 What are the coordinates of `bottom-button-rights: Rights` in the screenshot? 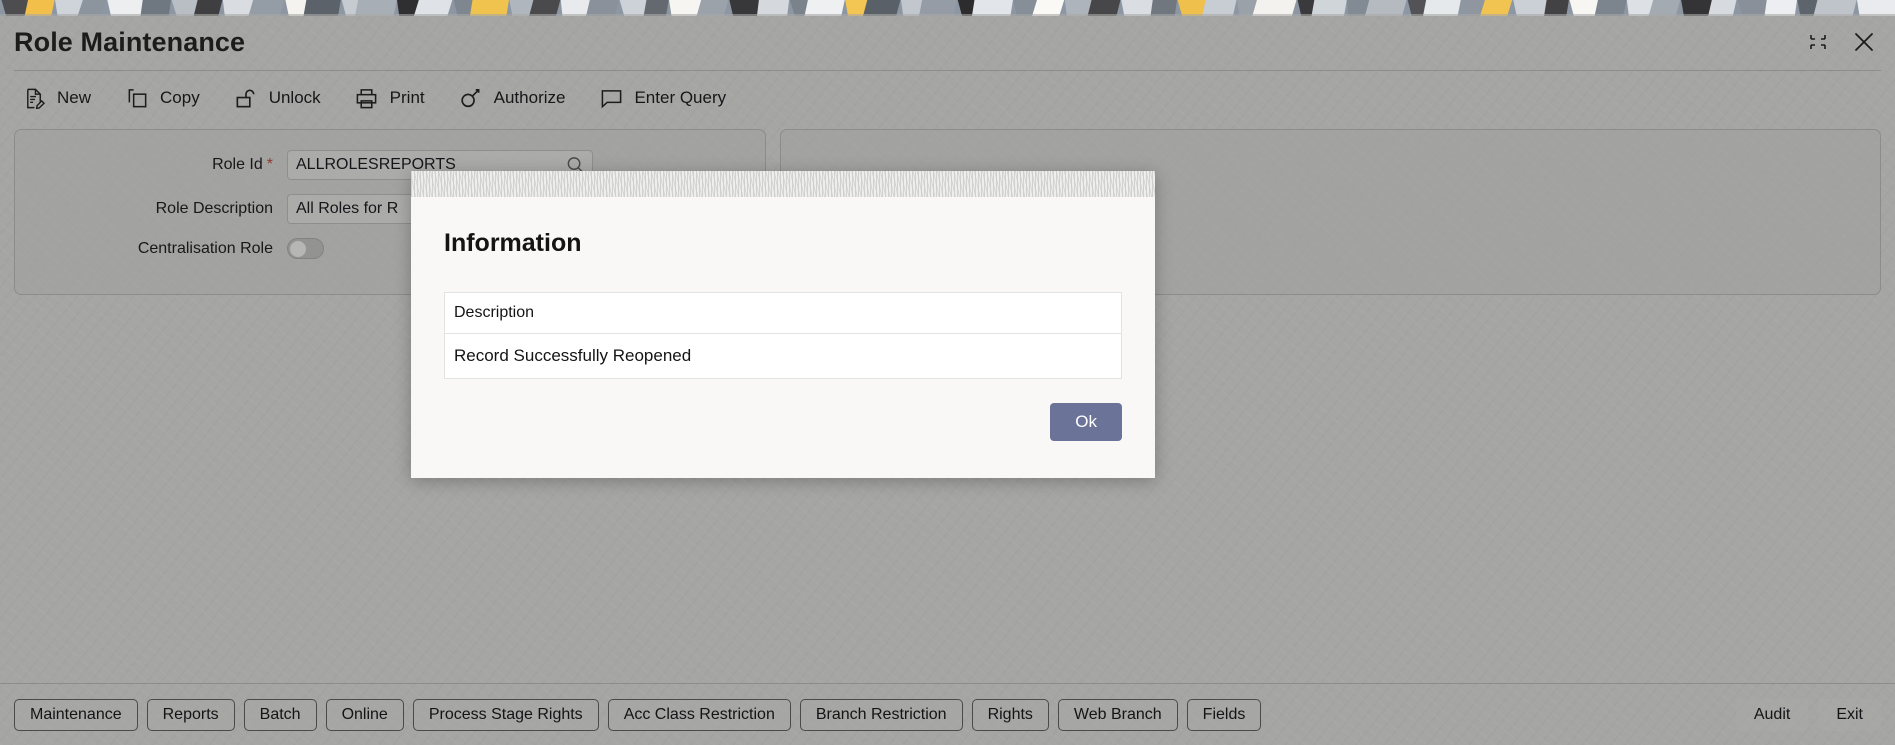 It's located at (1010, 714).